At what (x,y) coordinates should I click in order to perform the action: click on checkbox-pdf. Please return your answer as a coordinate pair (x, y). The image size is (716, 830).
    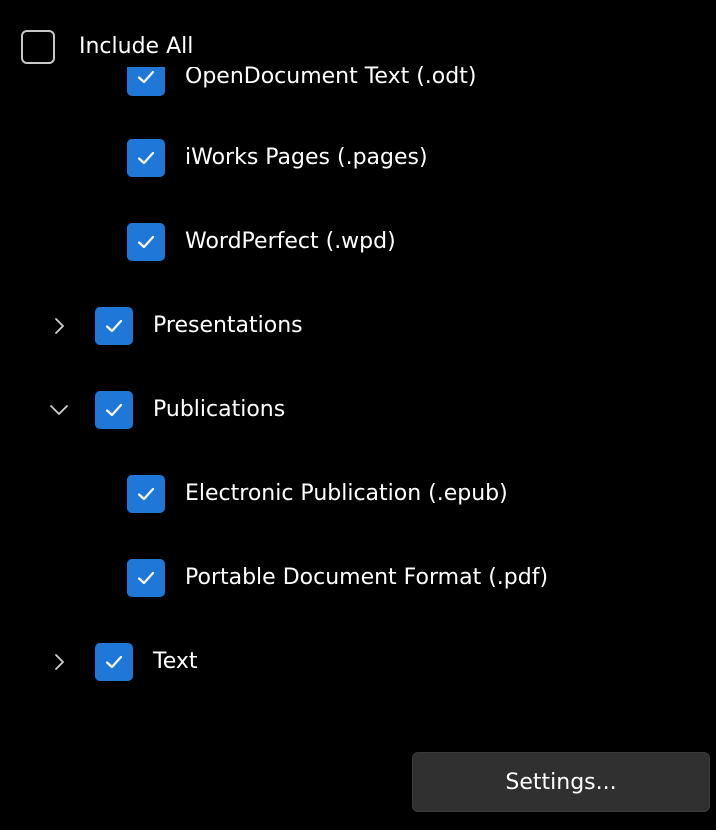
    Looking at the image, I should click on (146, 578).